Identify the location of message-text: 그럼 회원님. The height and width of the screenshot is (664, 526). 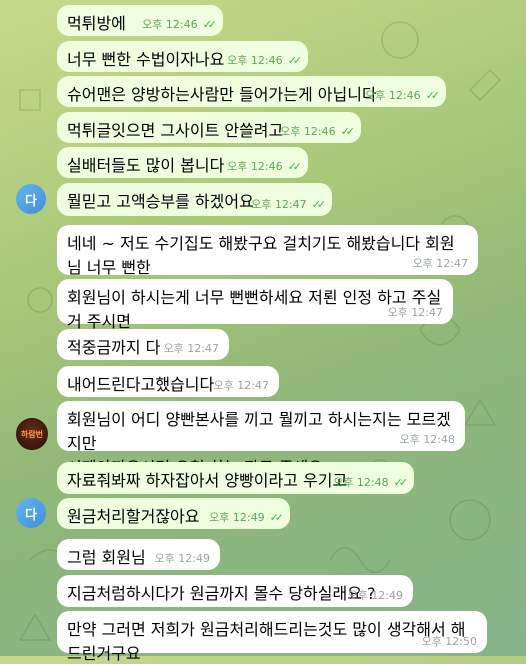
(106, 557).